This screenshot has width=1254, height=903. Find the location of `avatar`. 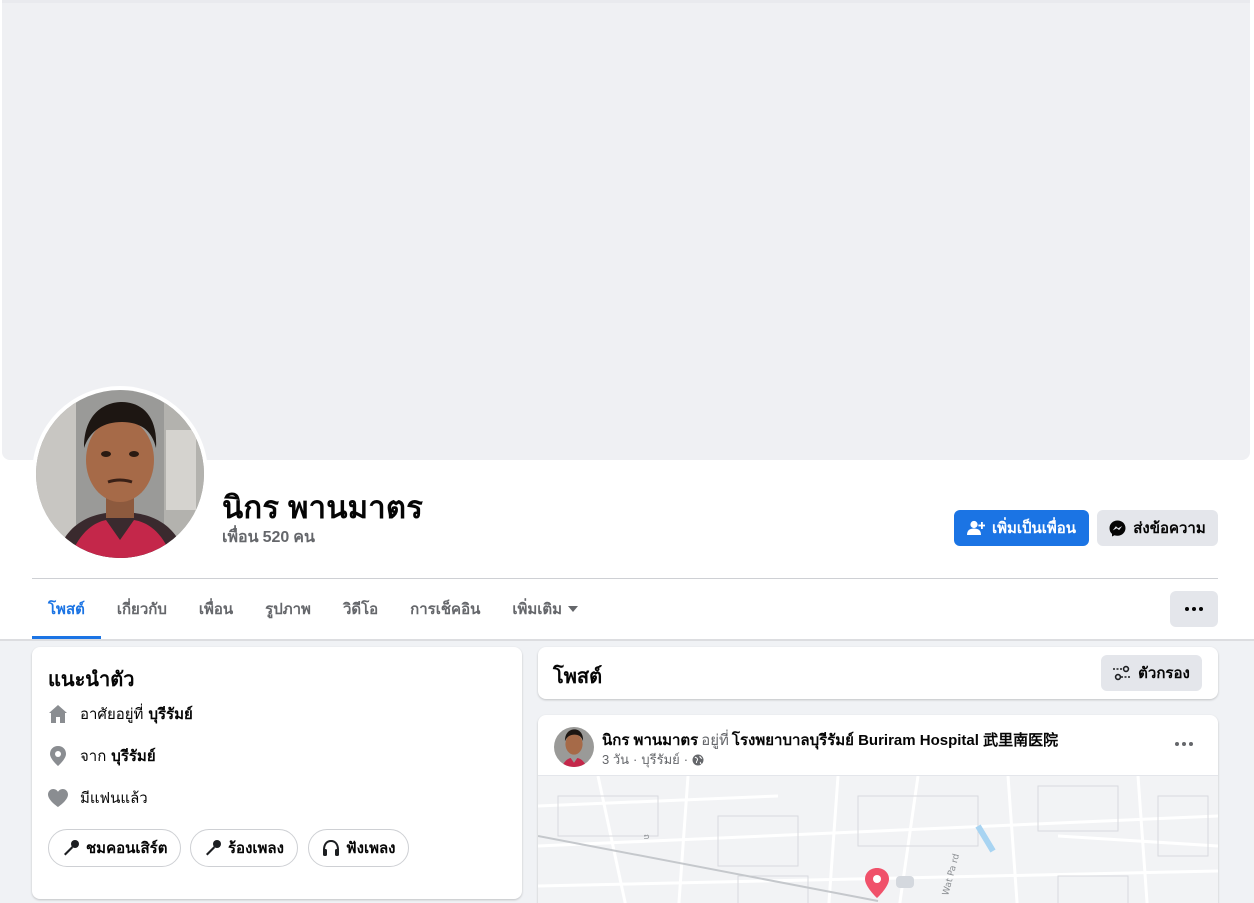

avatar is located at coordinates (120, 474).